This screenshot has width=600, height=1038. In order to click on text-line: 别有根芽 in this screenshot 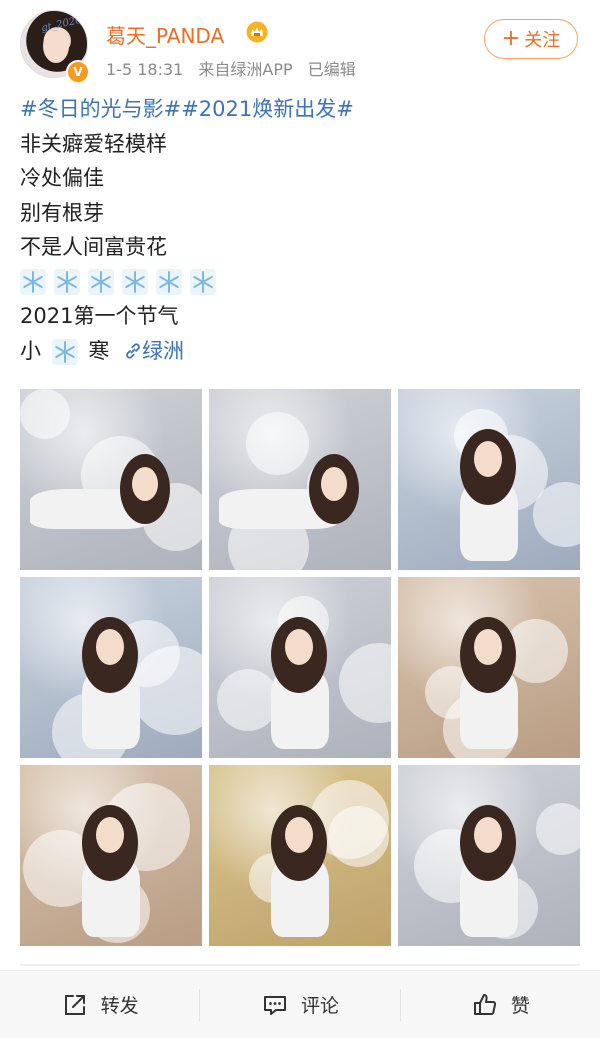, I will do `click(62, 212)`.